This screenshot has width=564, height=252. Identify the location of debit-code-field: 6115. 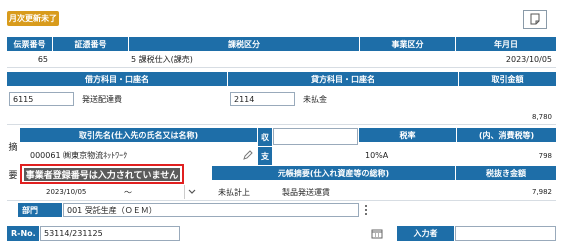
(41, 99).